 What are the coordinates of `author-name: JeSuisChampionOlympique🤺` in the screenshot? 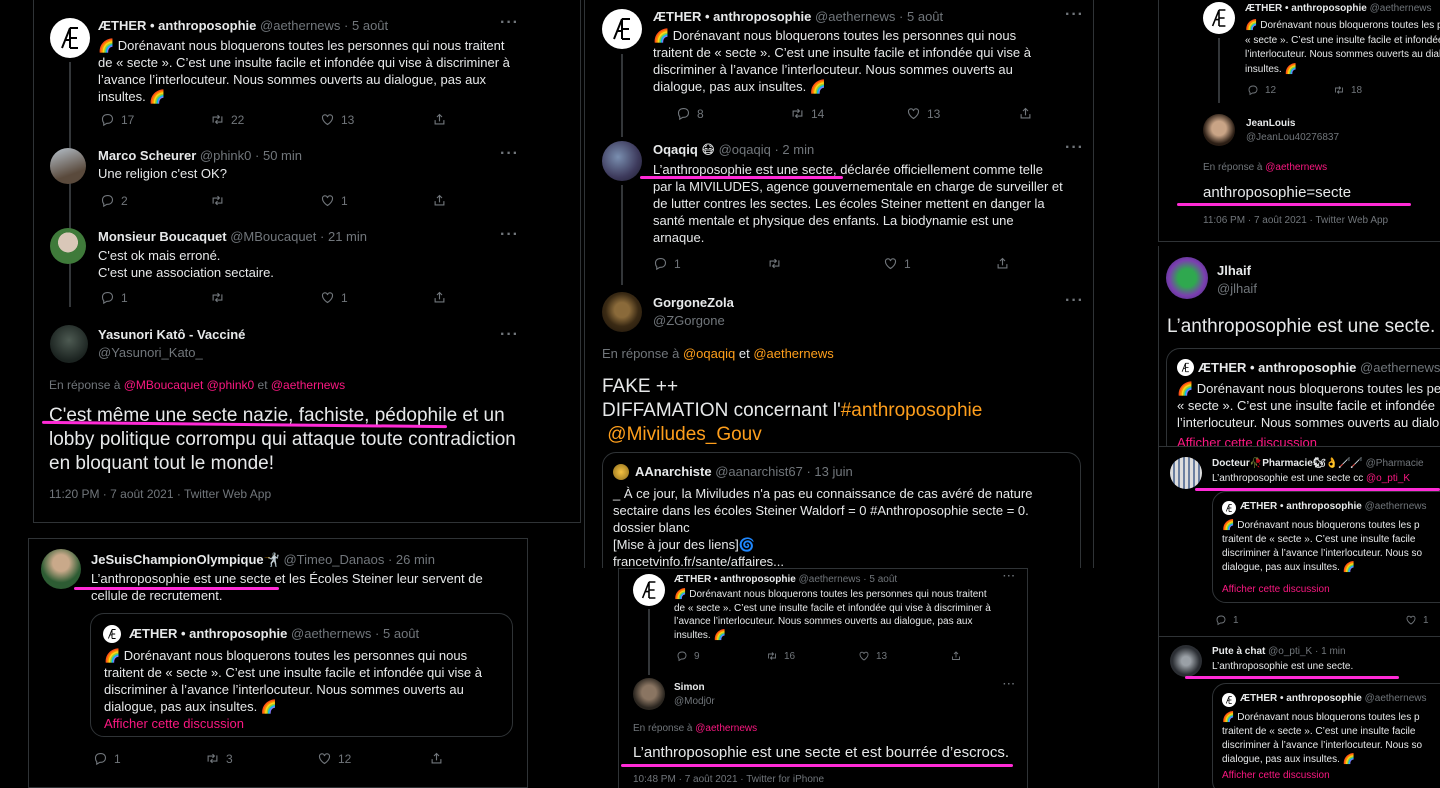 It's located at (185, 559).